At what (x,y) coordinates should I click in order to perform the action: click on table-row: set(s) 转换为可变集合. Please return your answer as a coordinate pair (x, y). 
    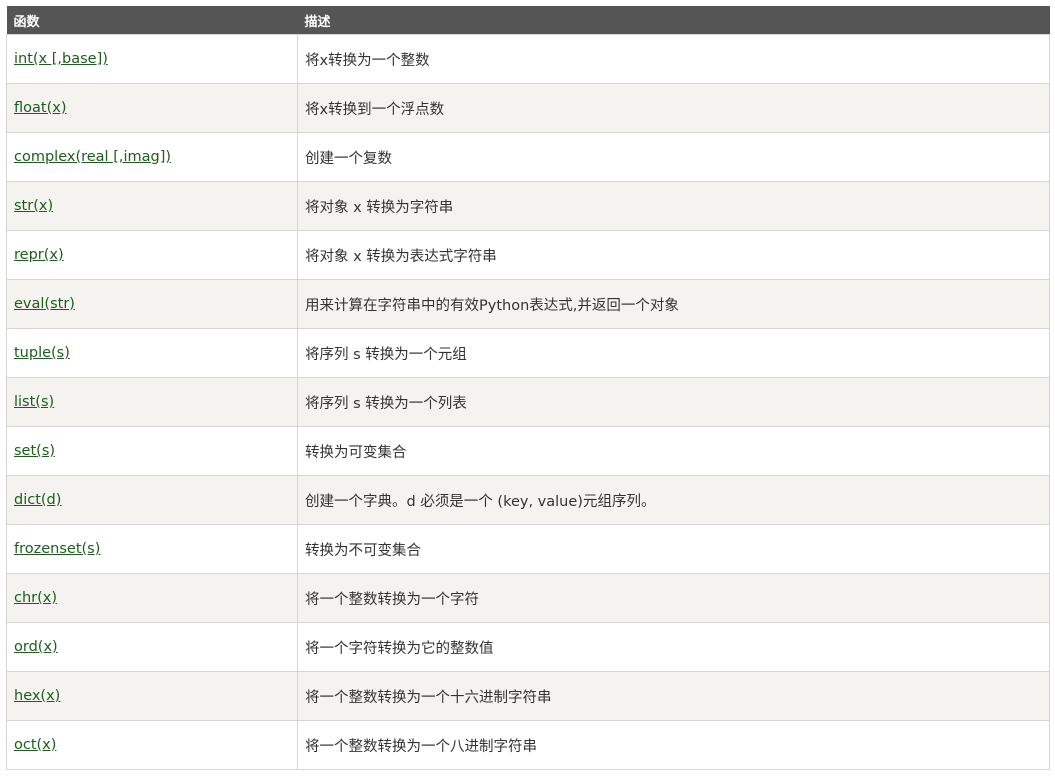
    Looking at the image, I should click on (528, 451).